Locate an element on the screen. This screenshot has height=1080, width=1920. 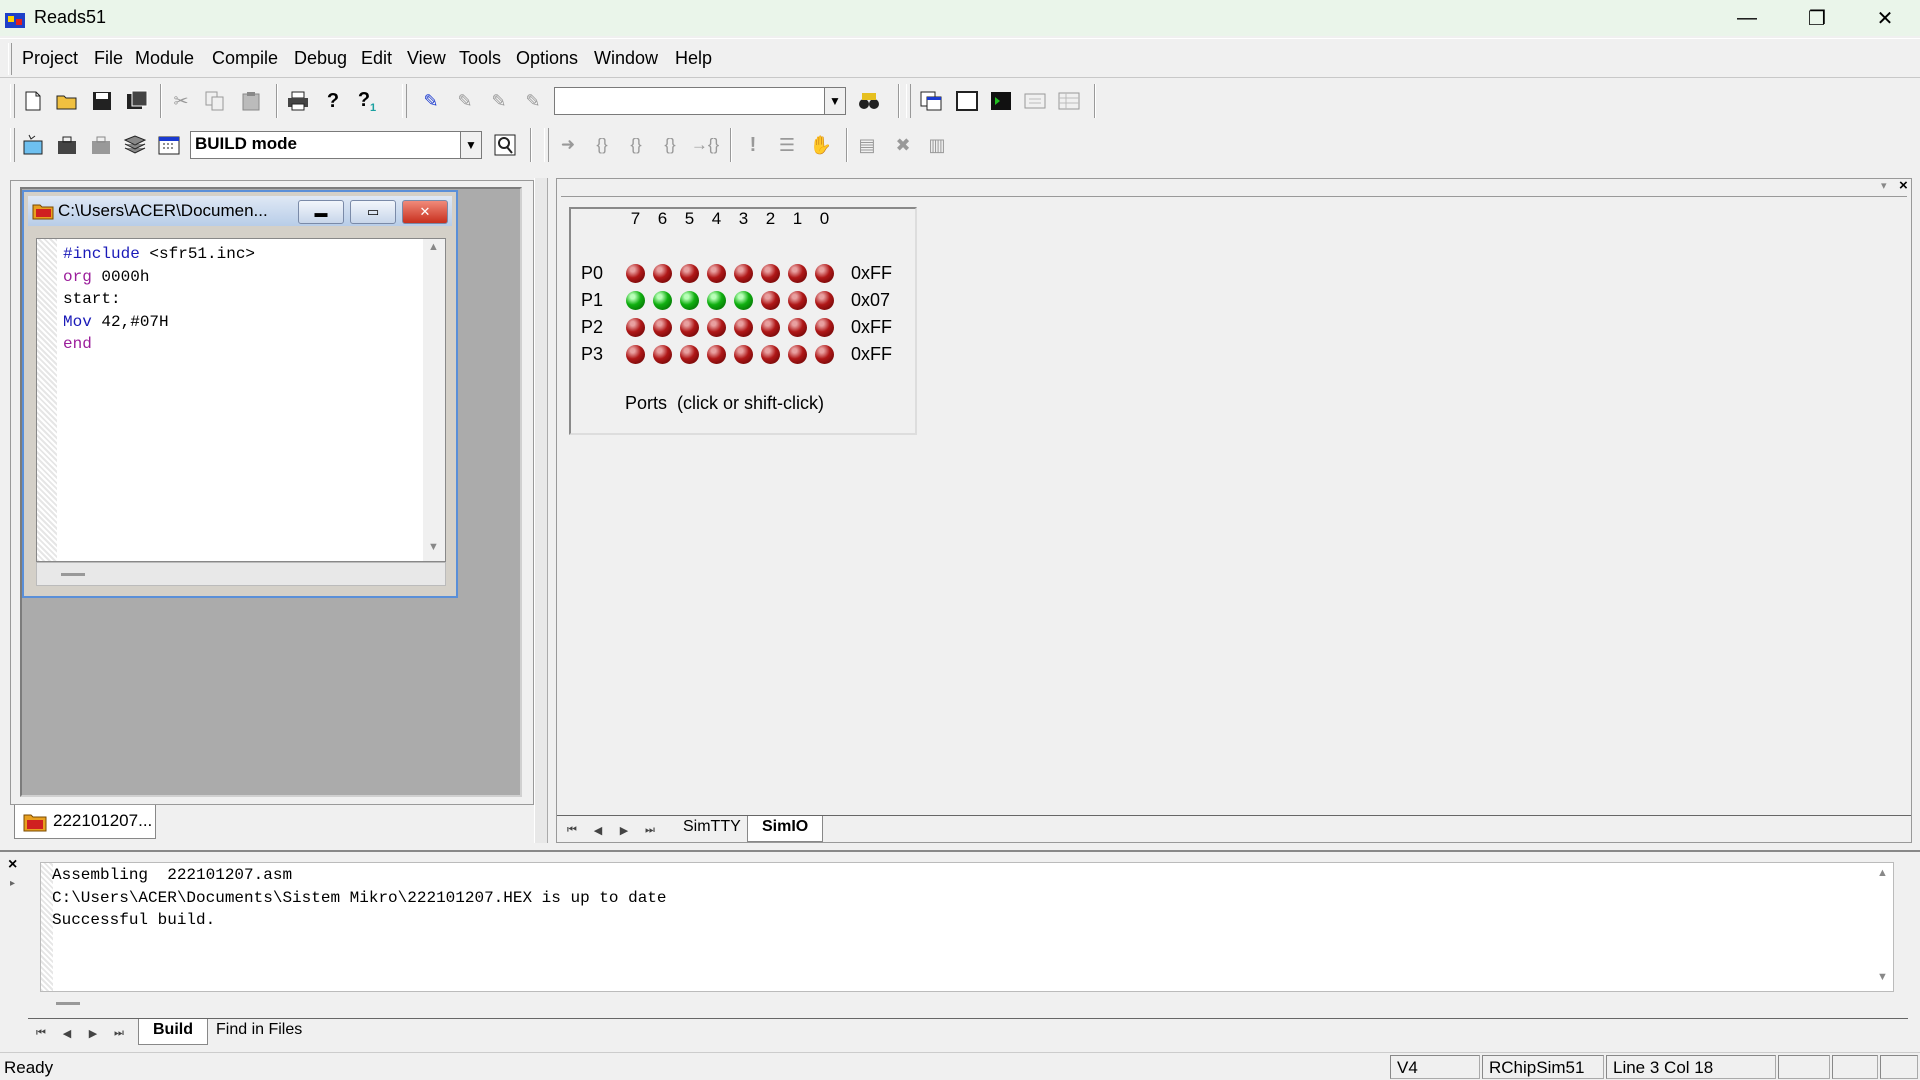
registers-button is located at coordinates (1035, 101).